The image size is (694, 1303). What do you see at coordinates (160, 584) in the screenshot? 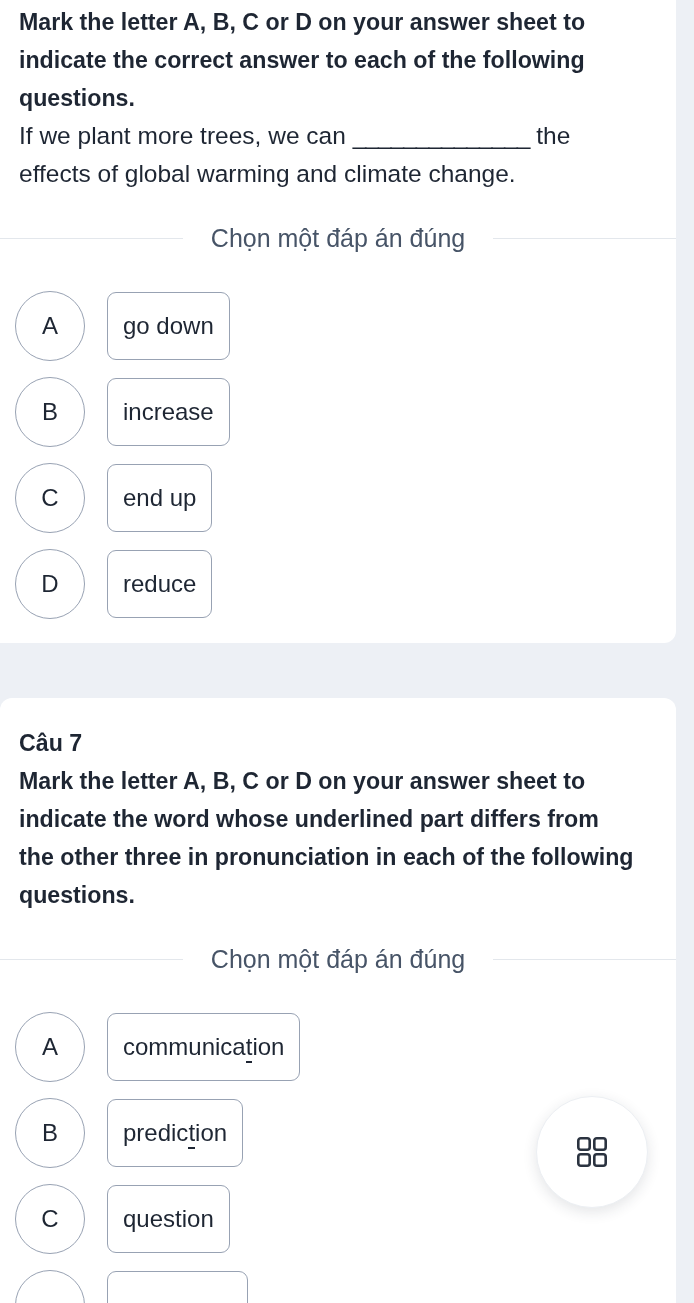
I see `answer-option-button: reduce` at bounding box center [160, 584].